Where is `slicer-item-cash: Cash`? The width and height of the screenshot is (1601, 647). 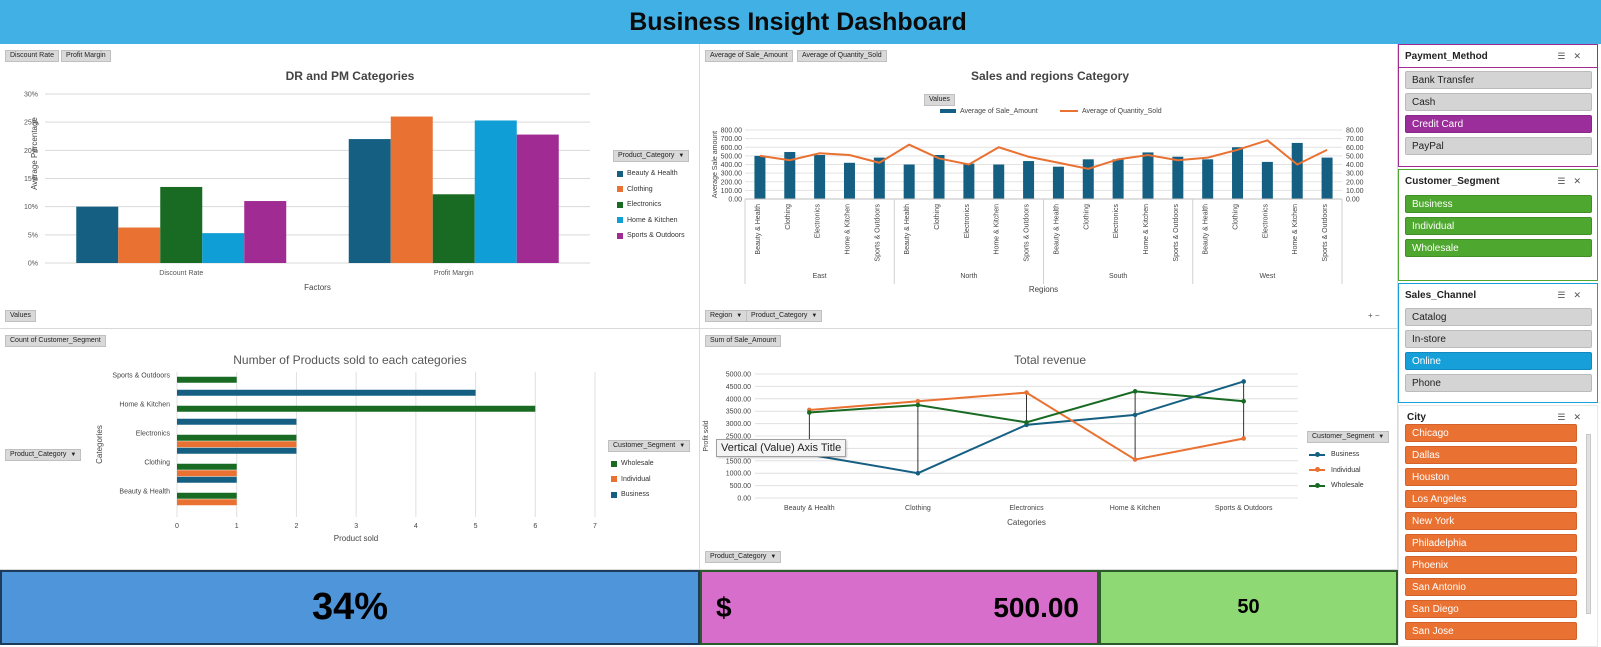 slicer-item-cash: Cash is located at coordinates (1498, 102).